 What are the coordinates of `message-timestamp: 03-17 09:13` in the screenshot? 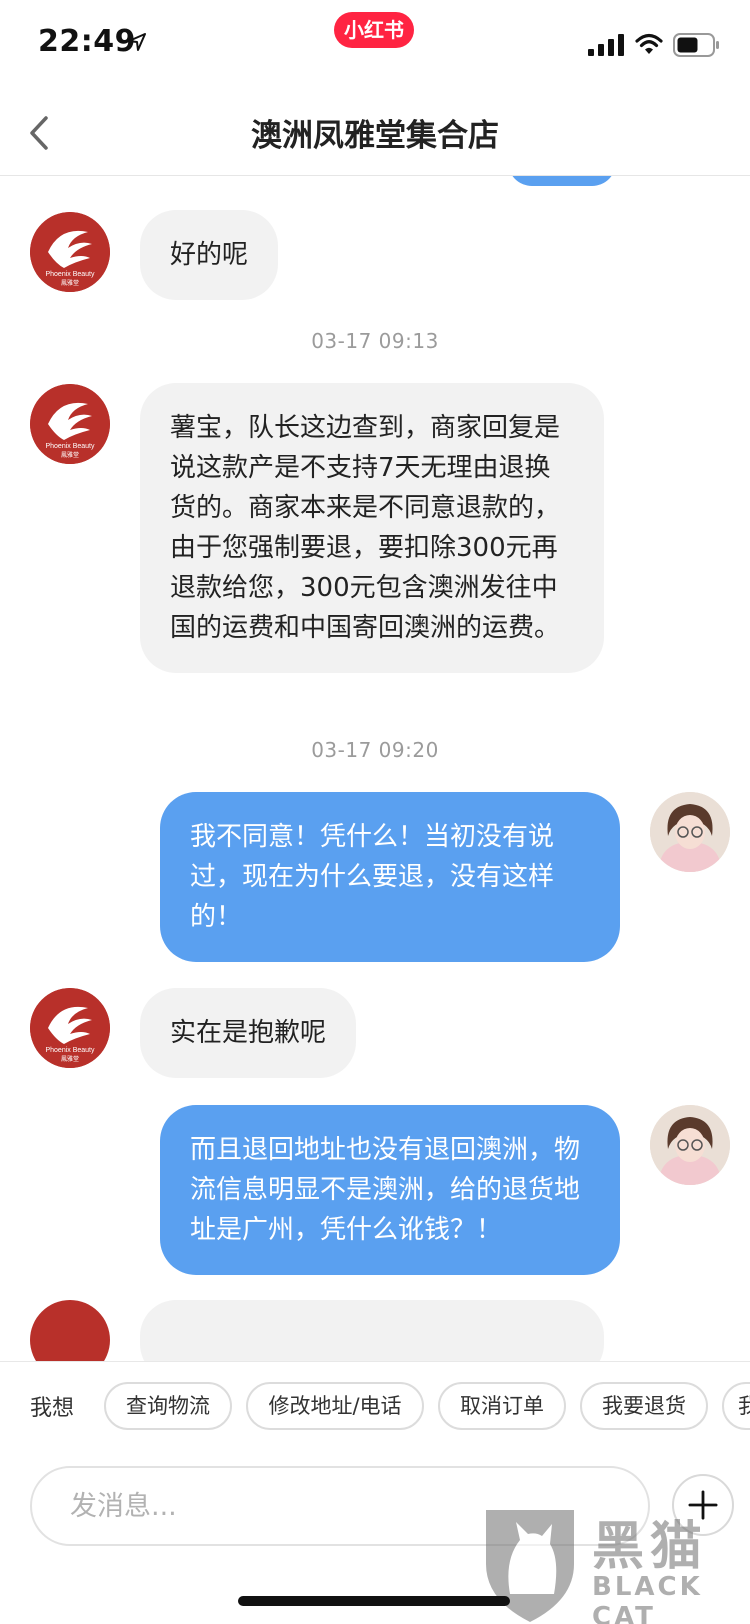 It's located at (375, 341).